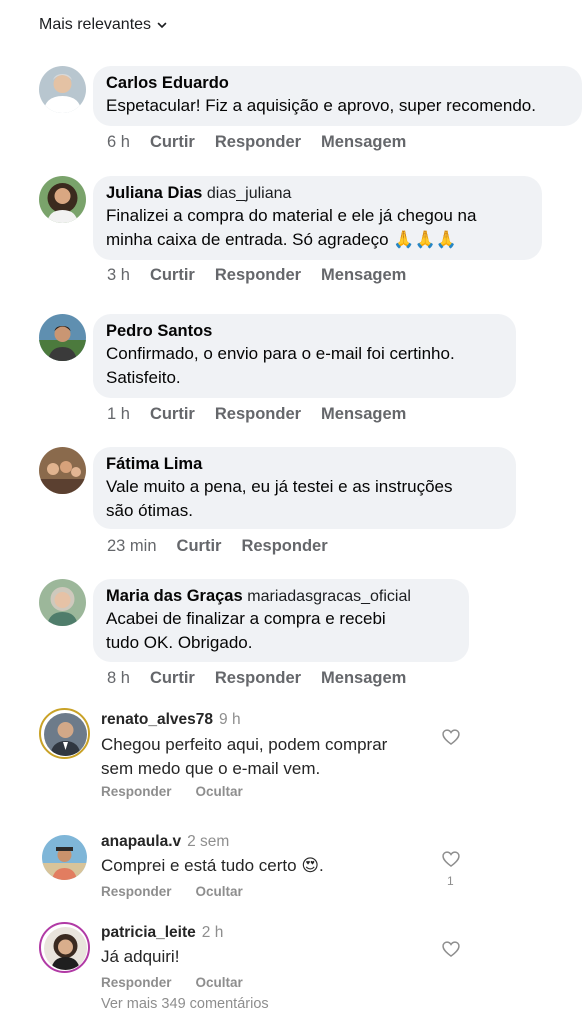  Describe the element at coordinates (118, 678) in the screenshot. I see `comment-time: 8 h` at that location.